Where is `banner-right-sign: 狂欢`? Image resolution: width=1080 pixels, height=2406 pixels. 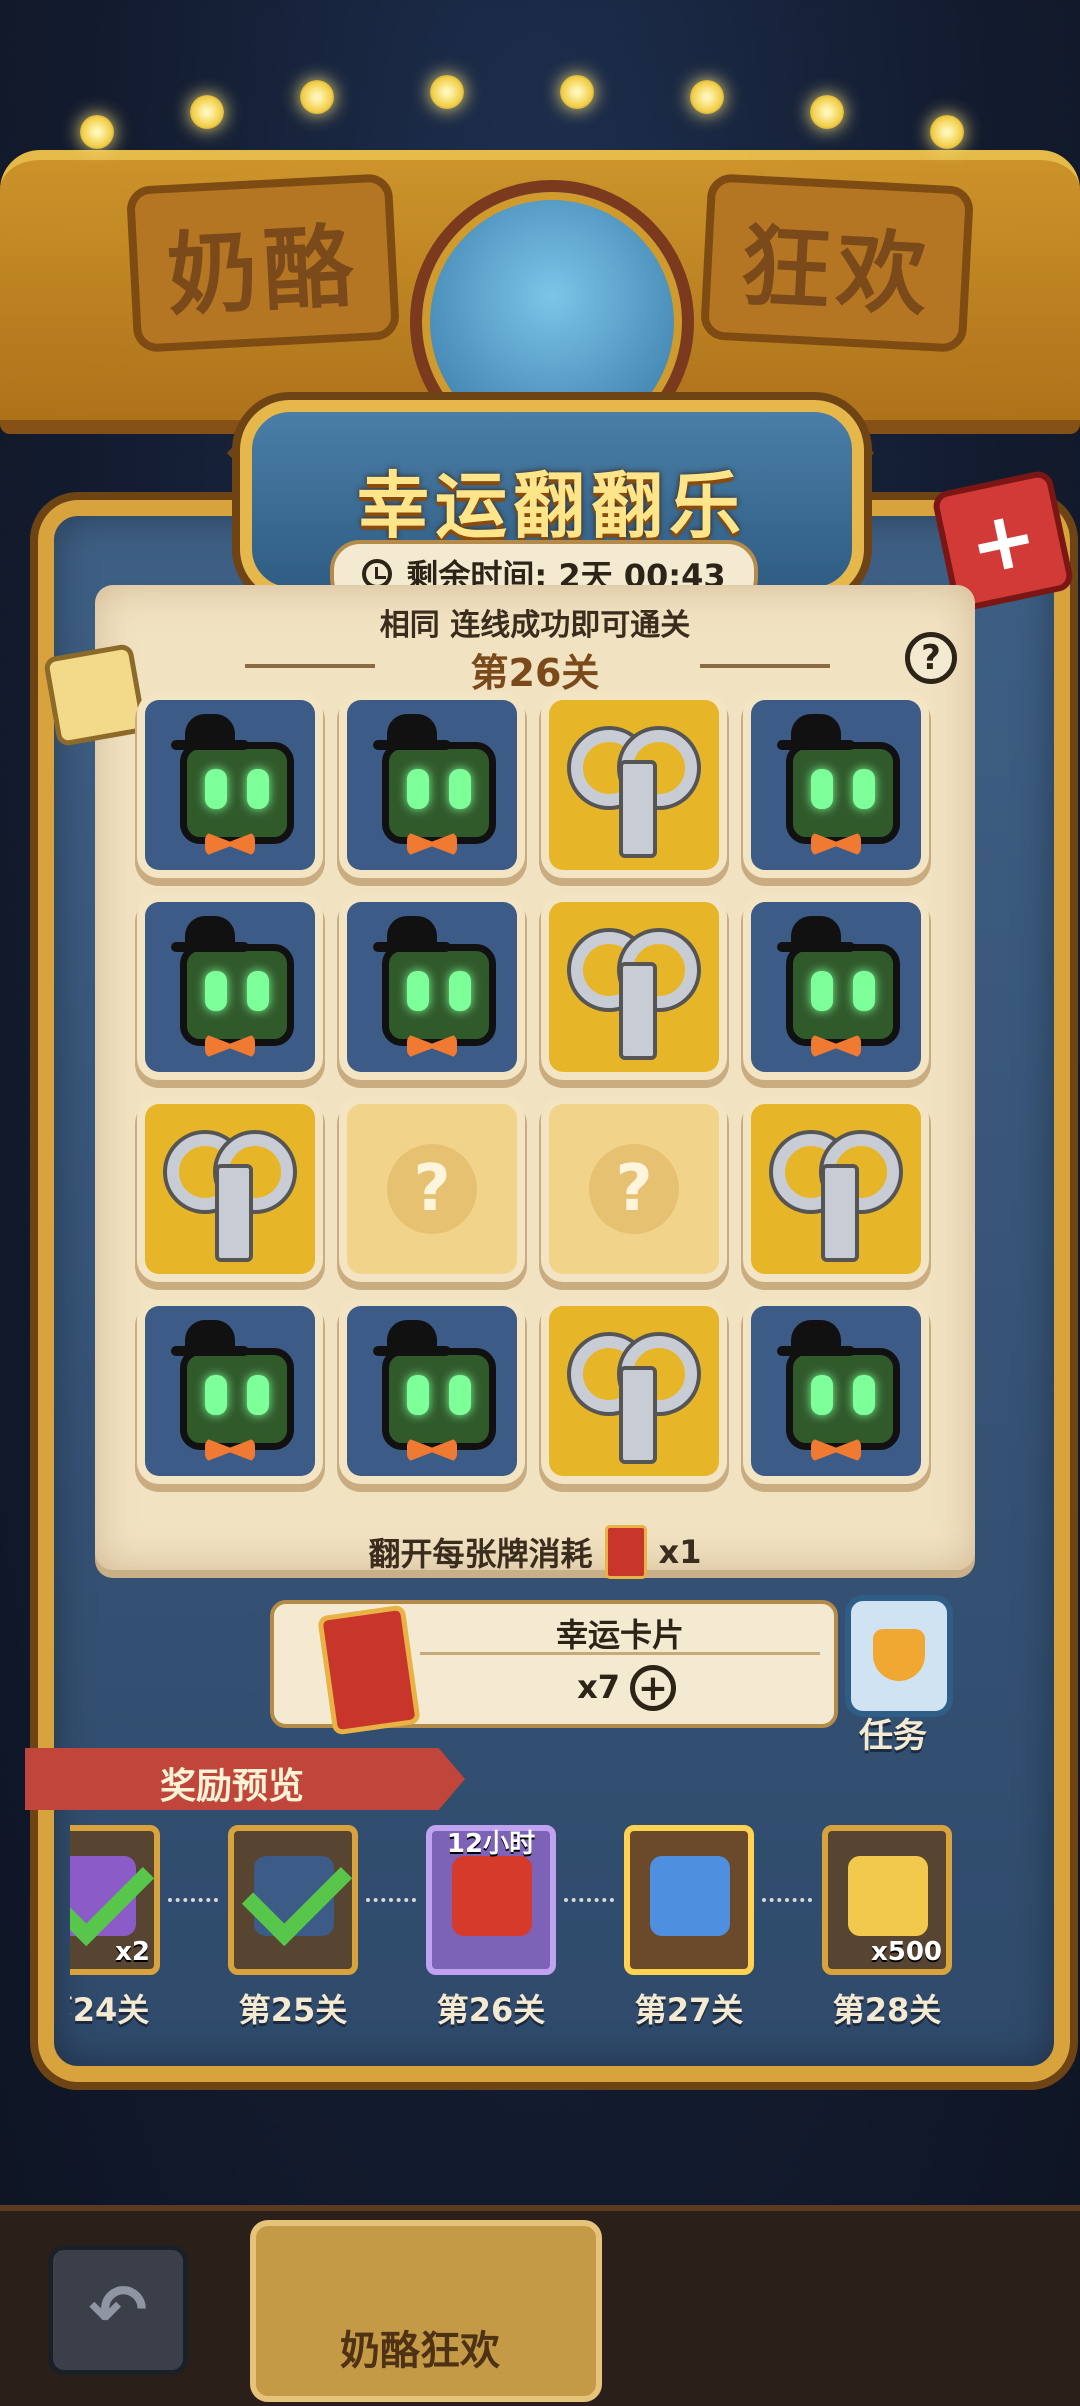 banner-right-sign: 狂欢 is located at coordinates (837, 263).